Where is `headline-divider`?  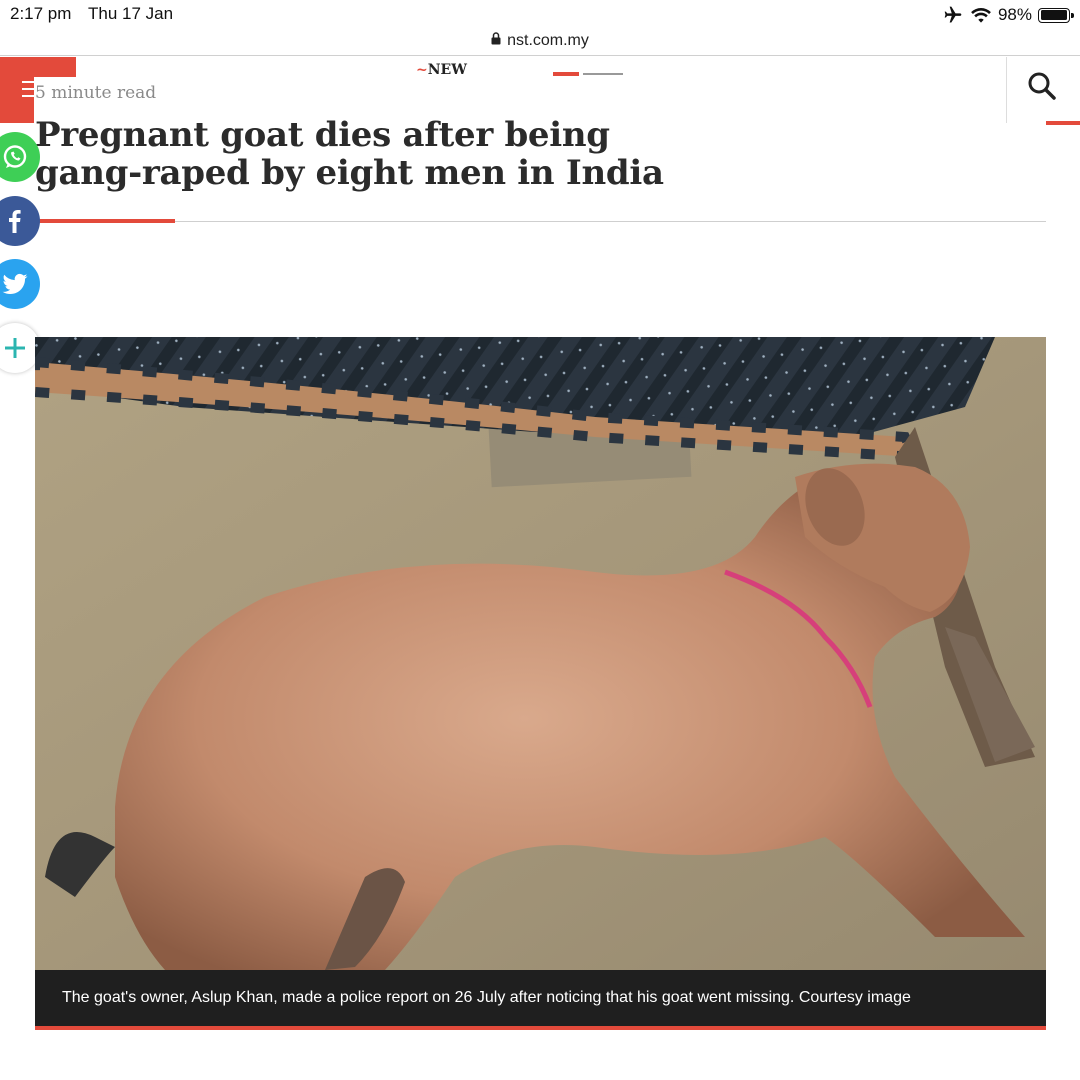 headline-divider is located at coordinates (540, 221).